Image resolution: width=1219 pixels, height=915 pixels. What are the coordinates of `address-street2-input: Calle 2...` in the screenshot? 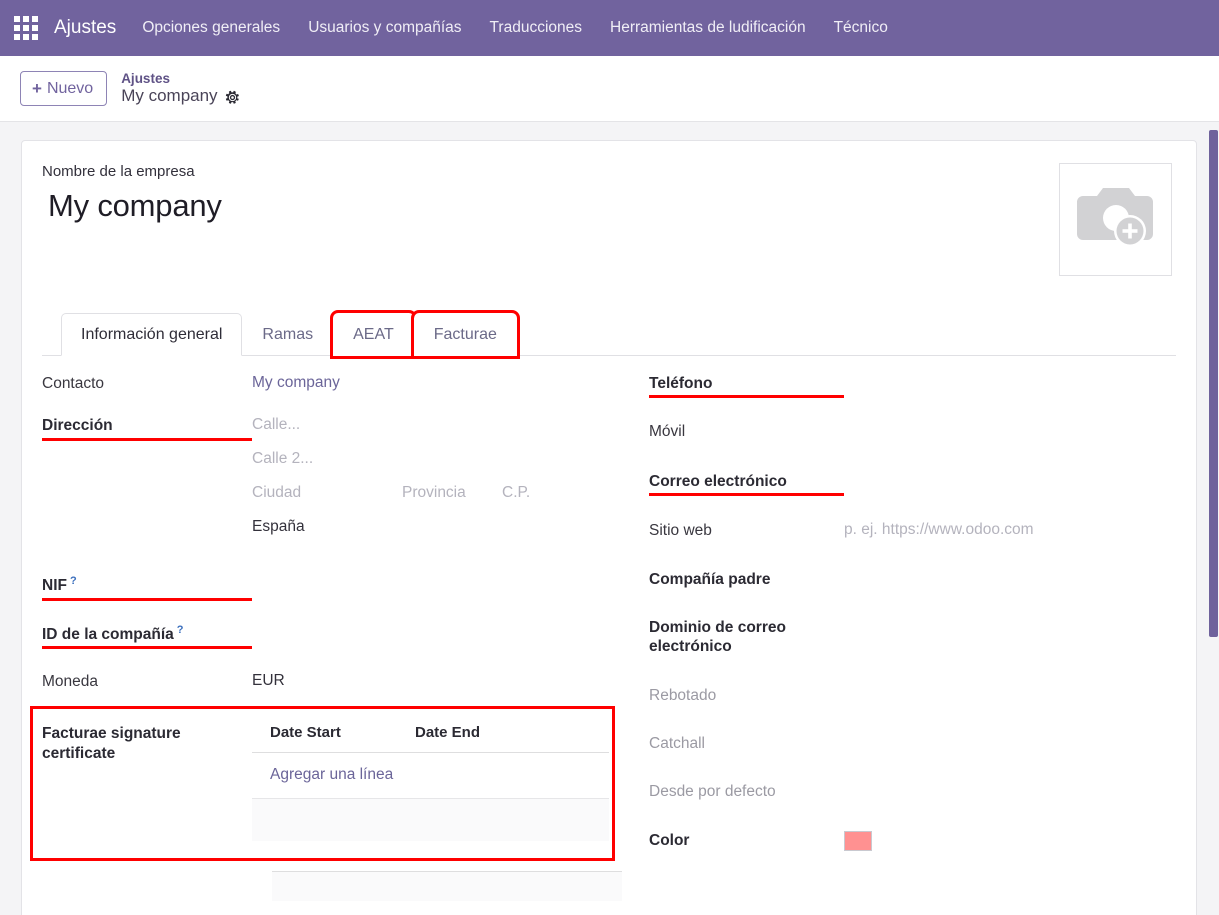 It's located at (430, 459).